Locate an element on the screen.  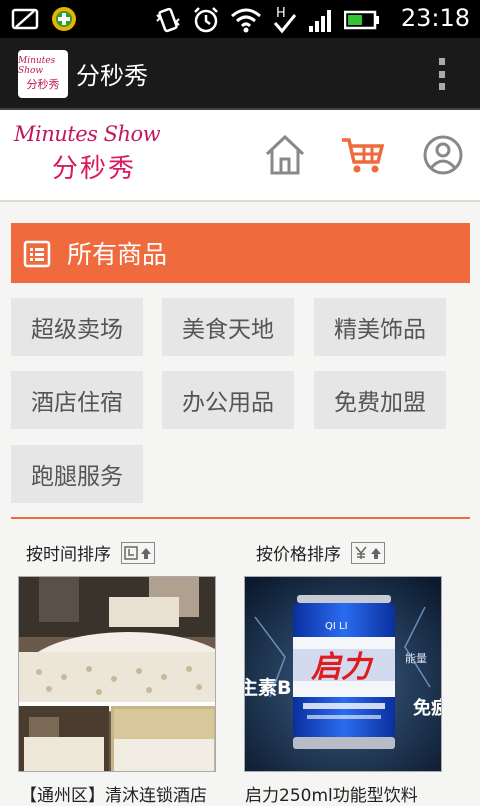
overflow-menu-icon is located at coordinates (442, 74).